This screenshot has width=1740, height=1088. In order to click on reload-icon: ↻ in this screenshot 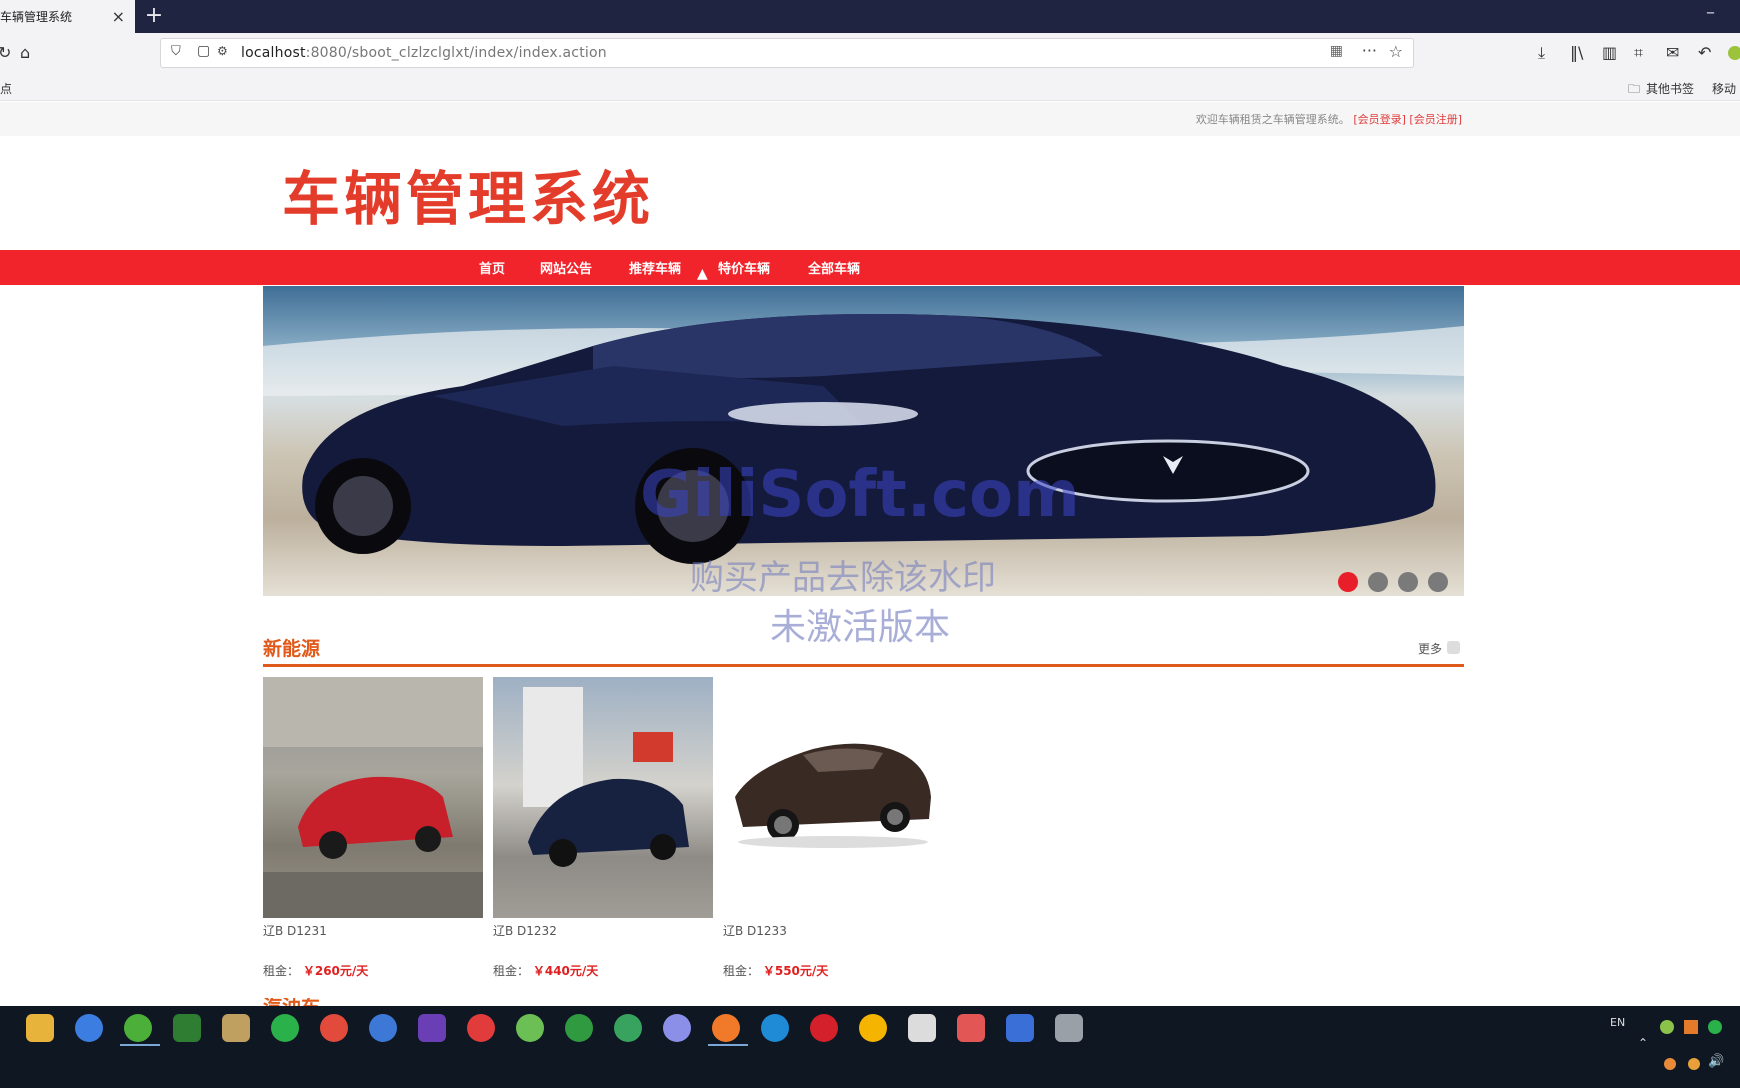, I will do `click(5, 53)`.